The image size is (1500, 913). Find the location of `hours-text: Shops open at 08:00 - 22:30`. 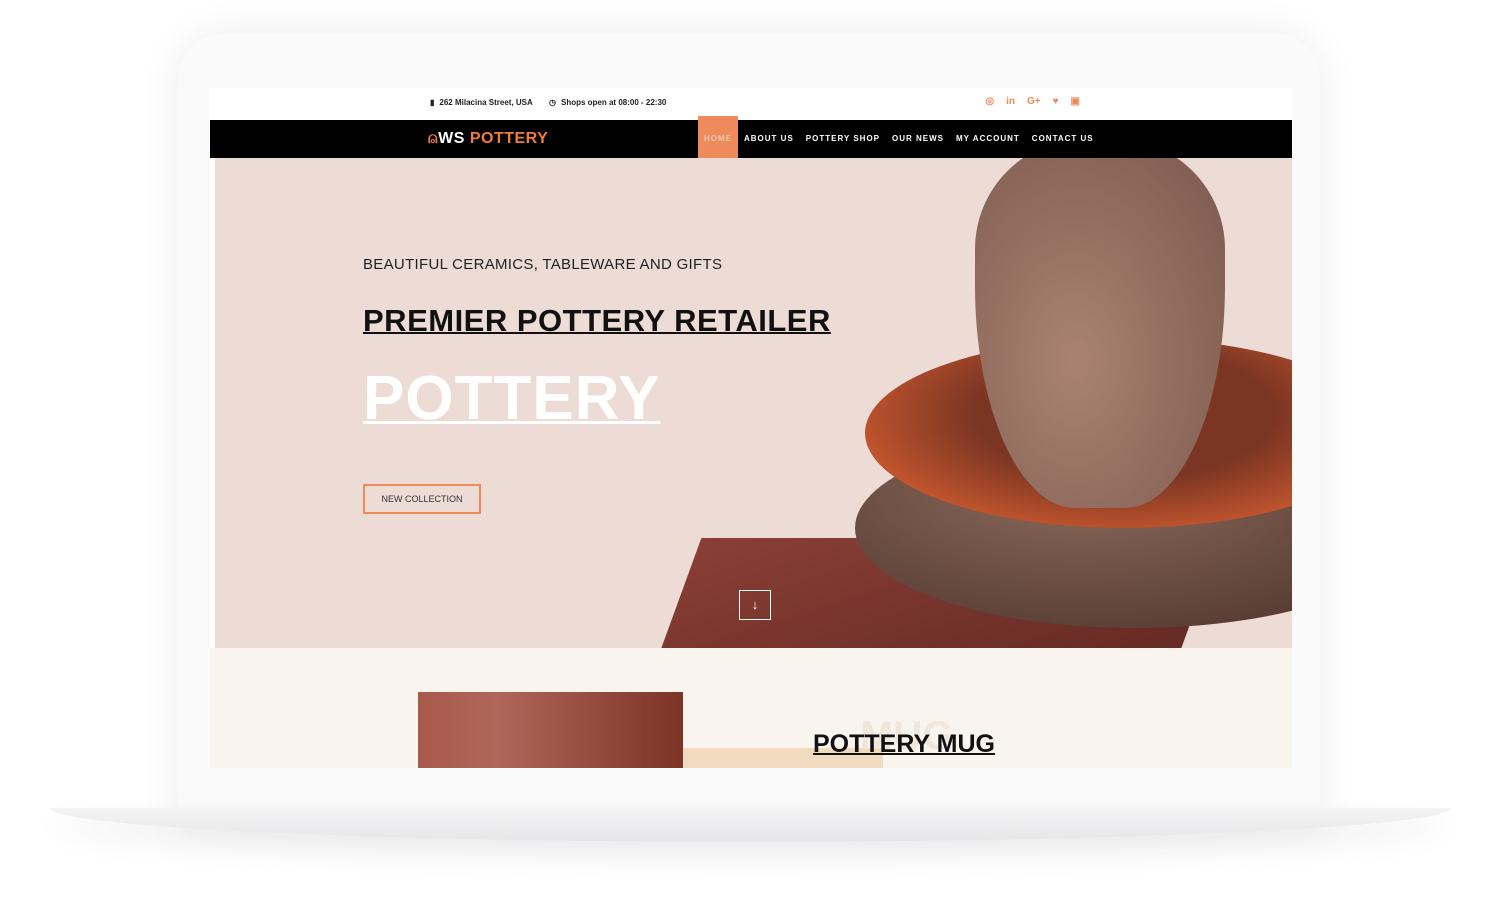

hours-text: Shops open at 08:00 - 22:30 is located at coordinates (613, 102).